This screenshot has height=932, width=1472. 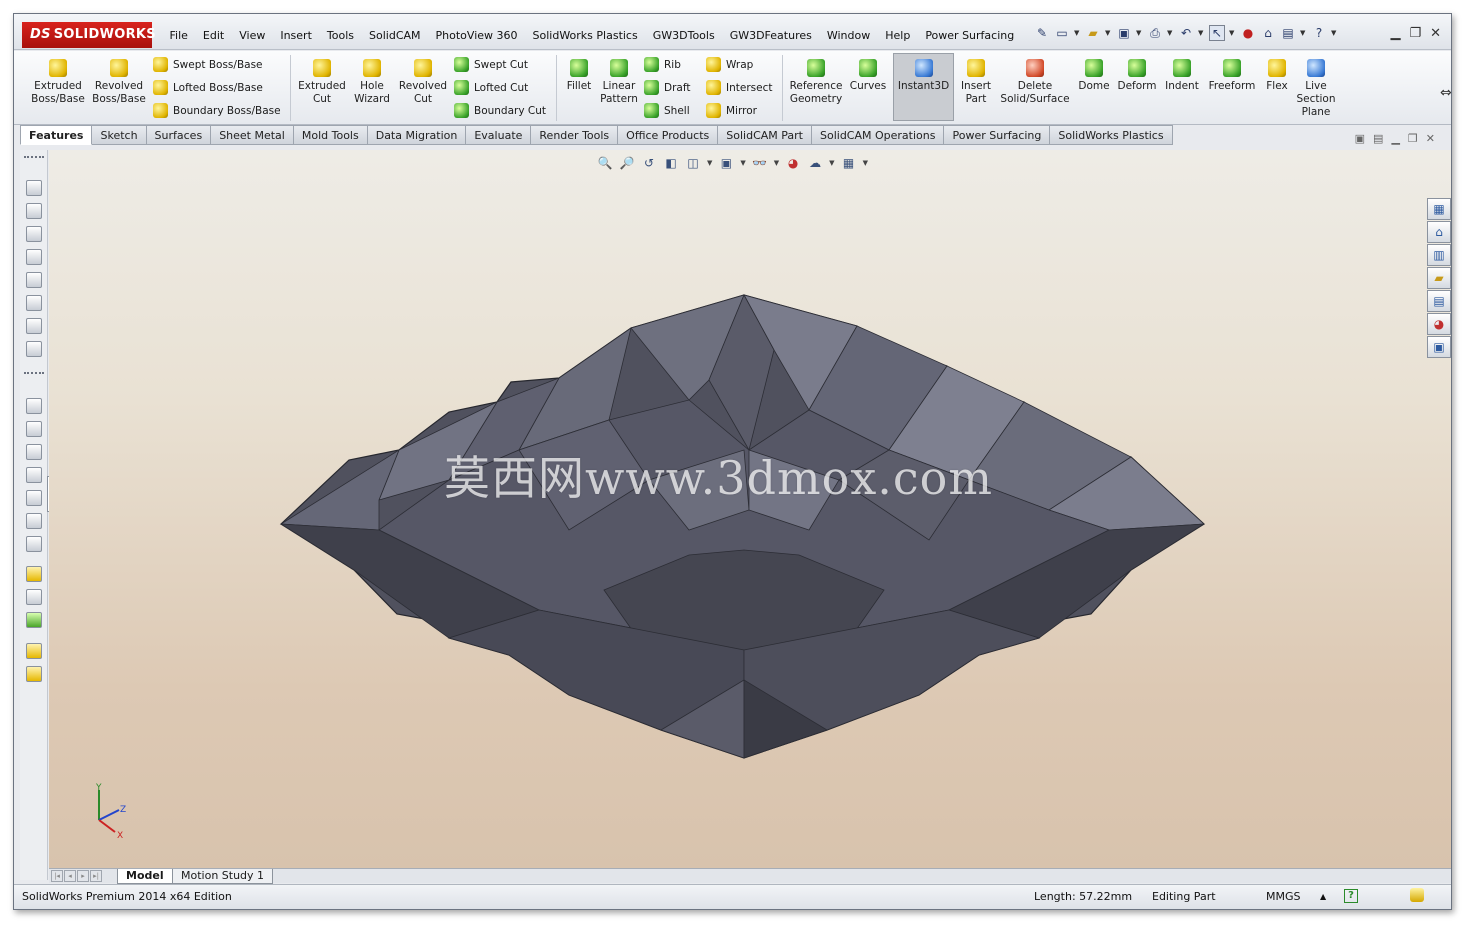 I want to click on view-palette-icon: ▤, so click(x=1439, y=301).